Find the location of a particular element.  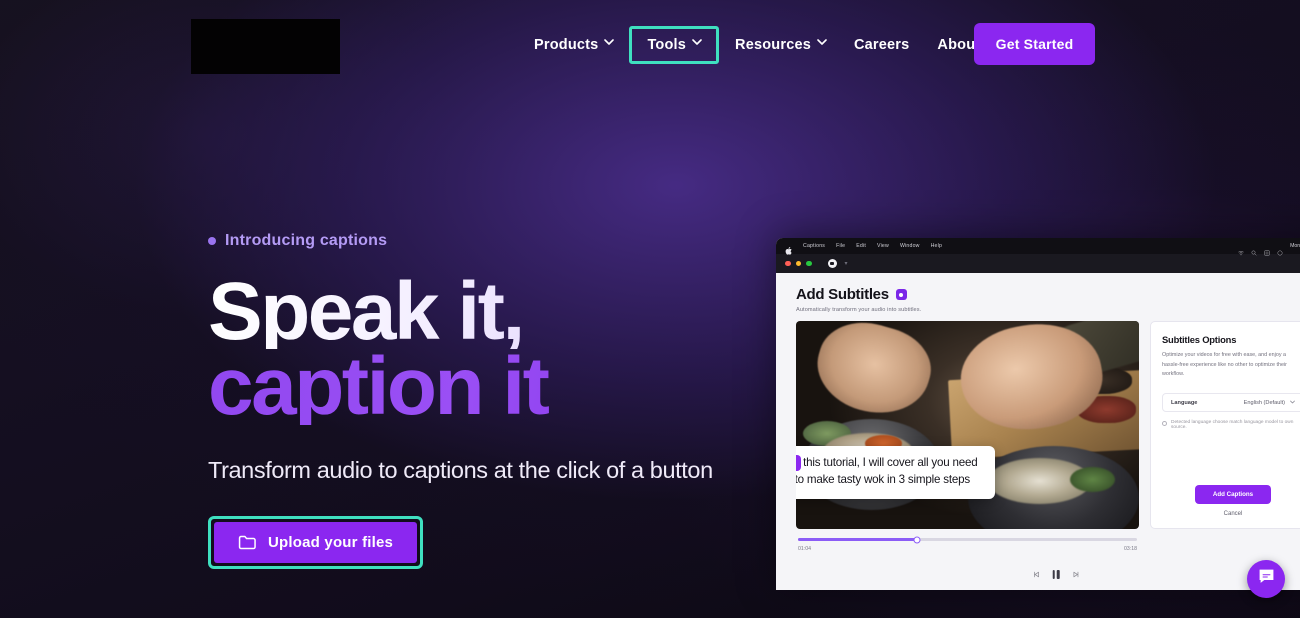

hero-eyebrow: Introducing captions is located at coordinates (488, 241).